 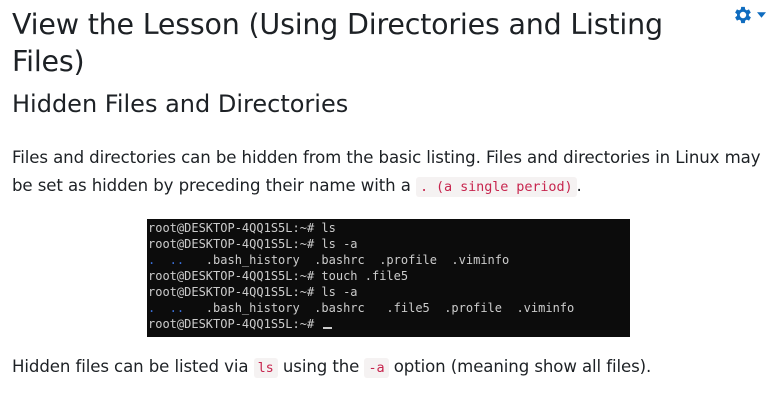 What do you see at coordinates (496, 187) in the screenshot?
I see `code-single-period: . (a single period)` at bounding box center [496, 187].